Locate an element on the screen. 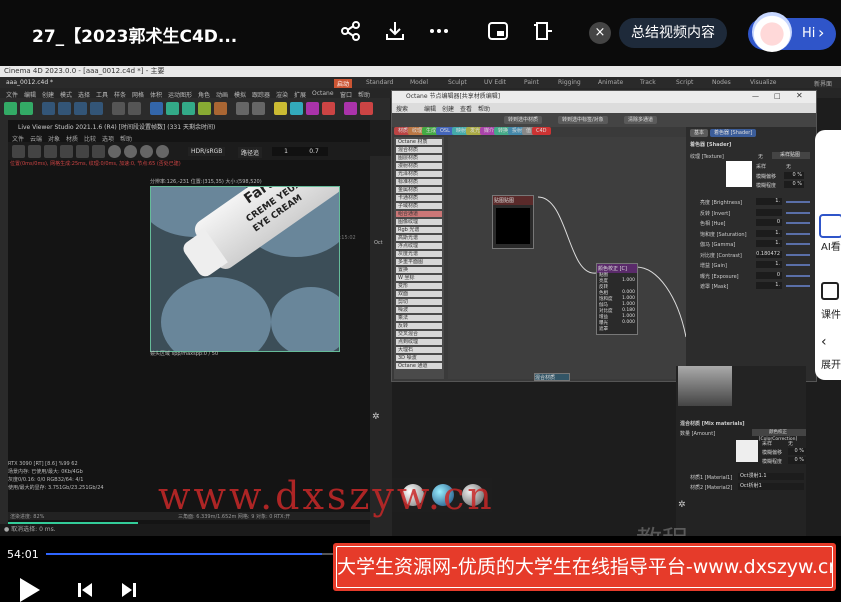 This screenshot has width=841, height=602. node-category-item: 多重平面图 is located at coordinates (419, 262).